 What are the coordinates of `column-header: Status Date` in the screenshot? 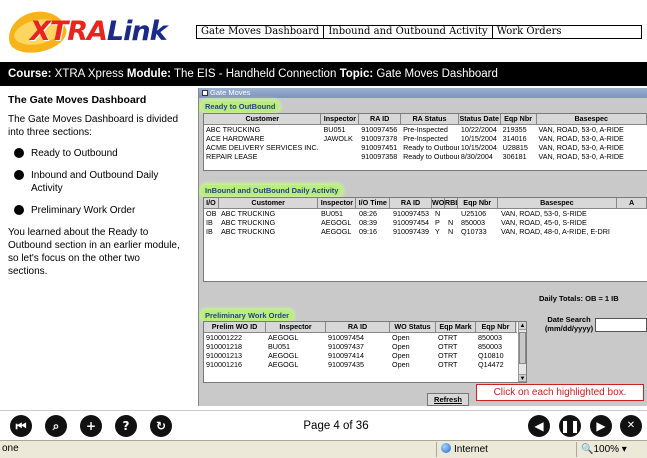 It's located at (480, 119).